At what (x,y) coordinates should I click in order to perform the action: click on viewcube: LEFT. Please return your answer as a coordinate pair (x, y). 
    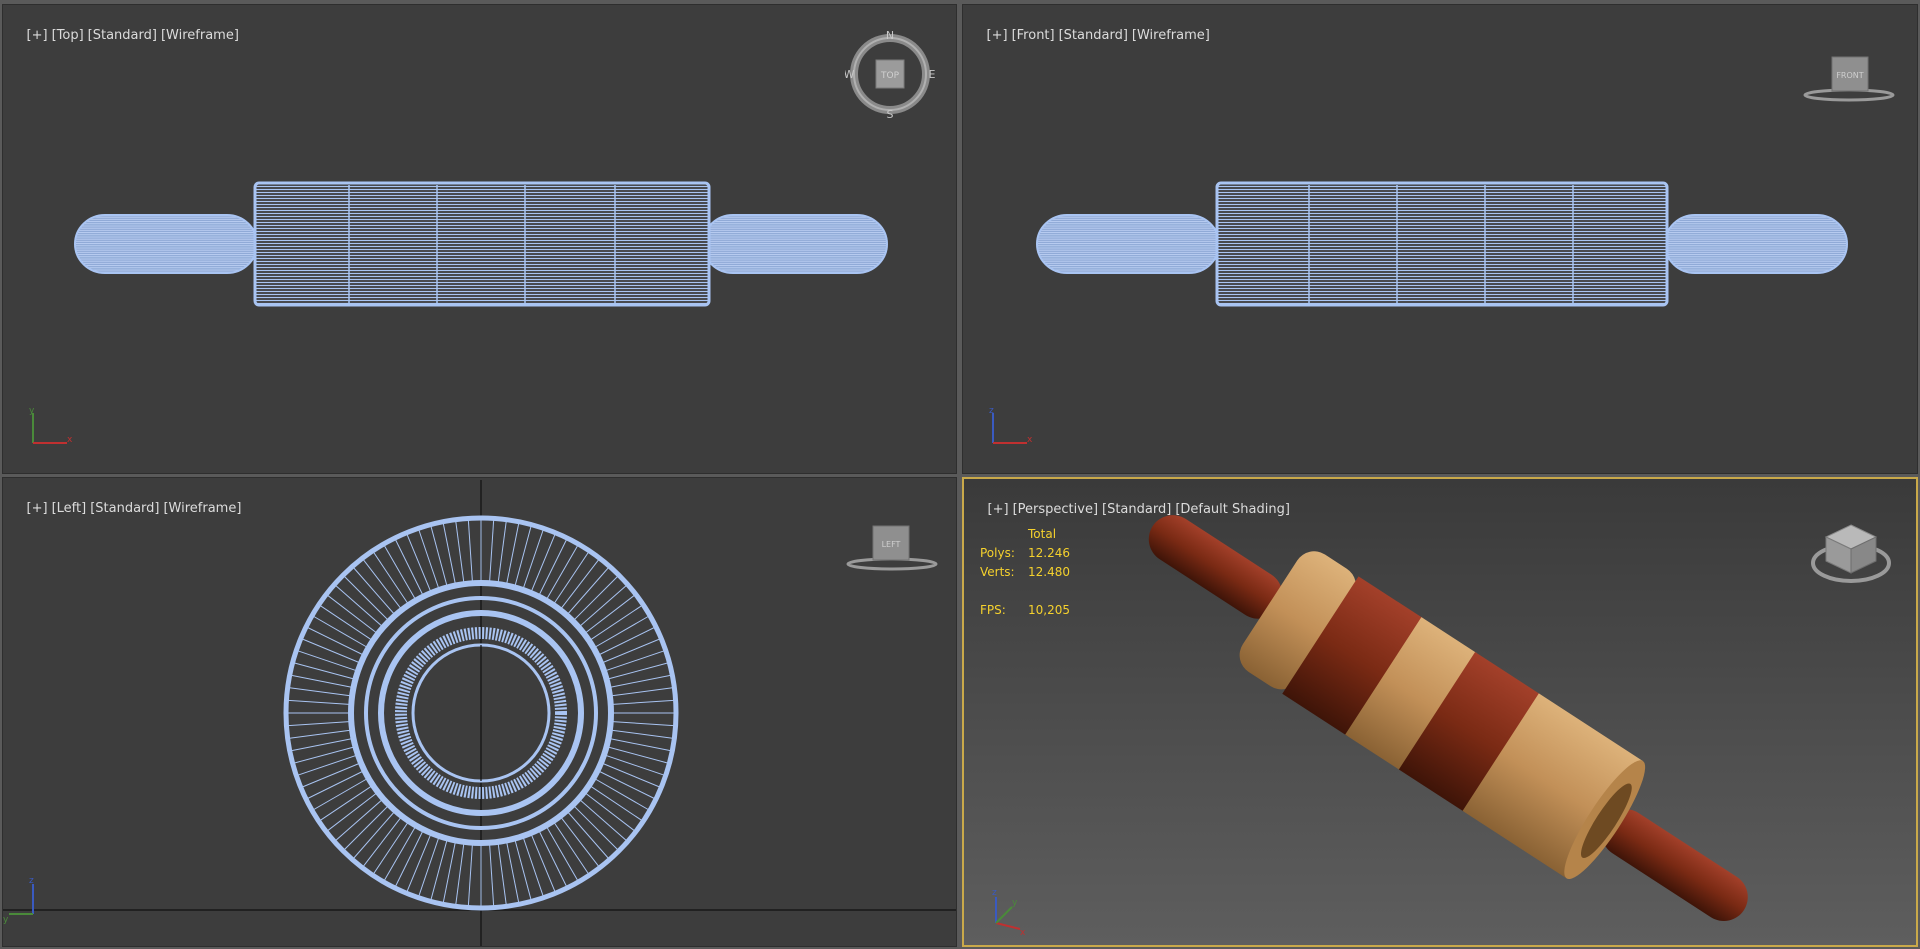
    Looking at the image, I should click on (893, 548).